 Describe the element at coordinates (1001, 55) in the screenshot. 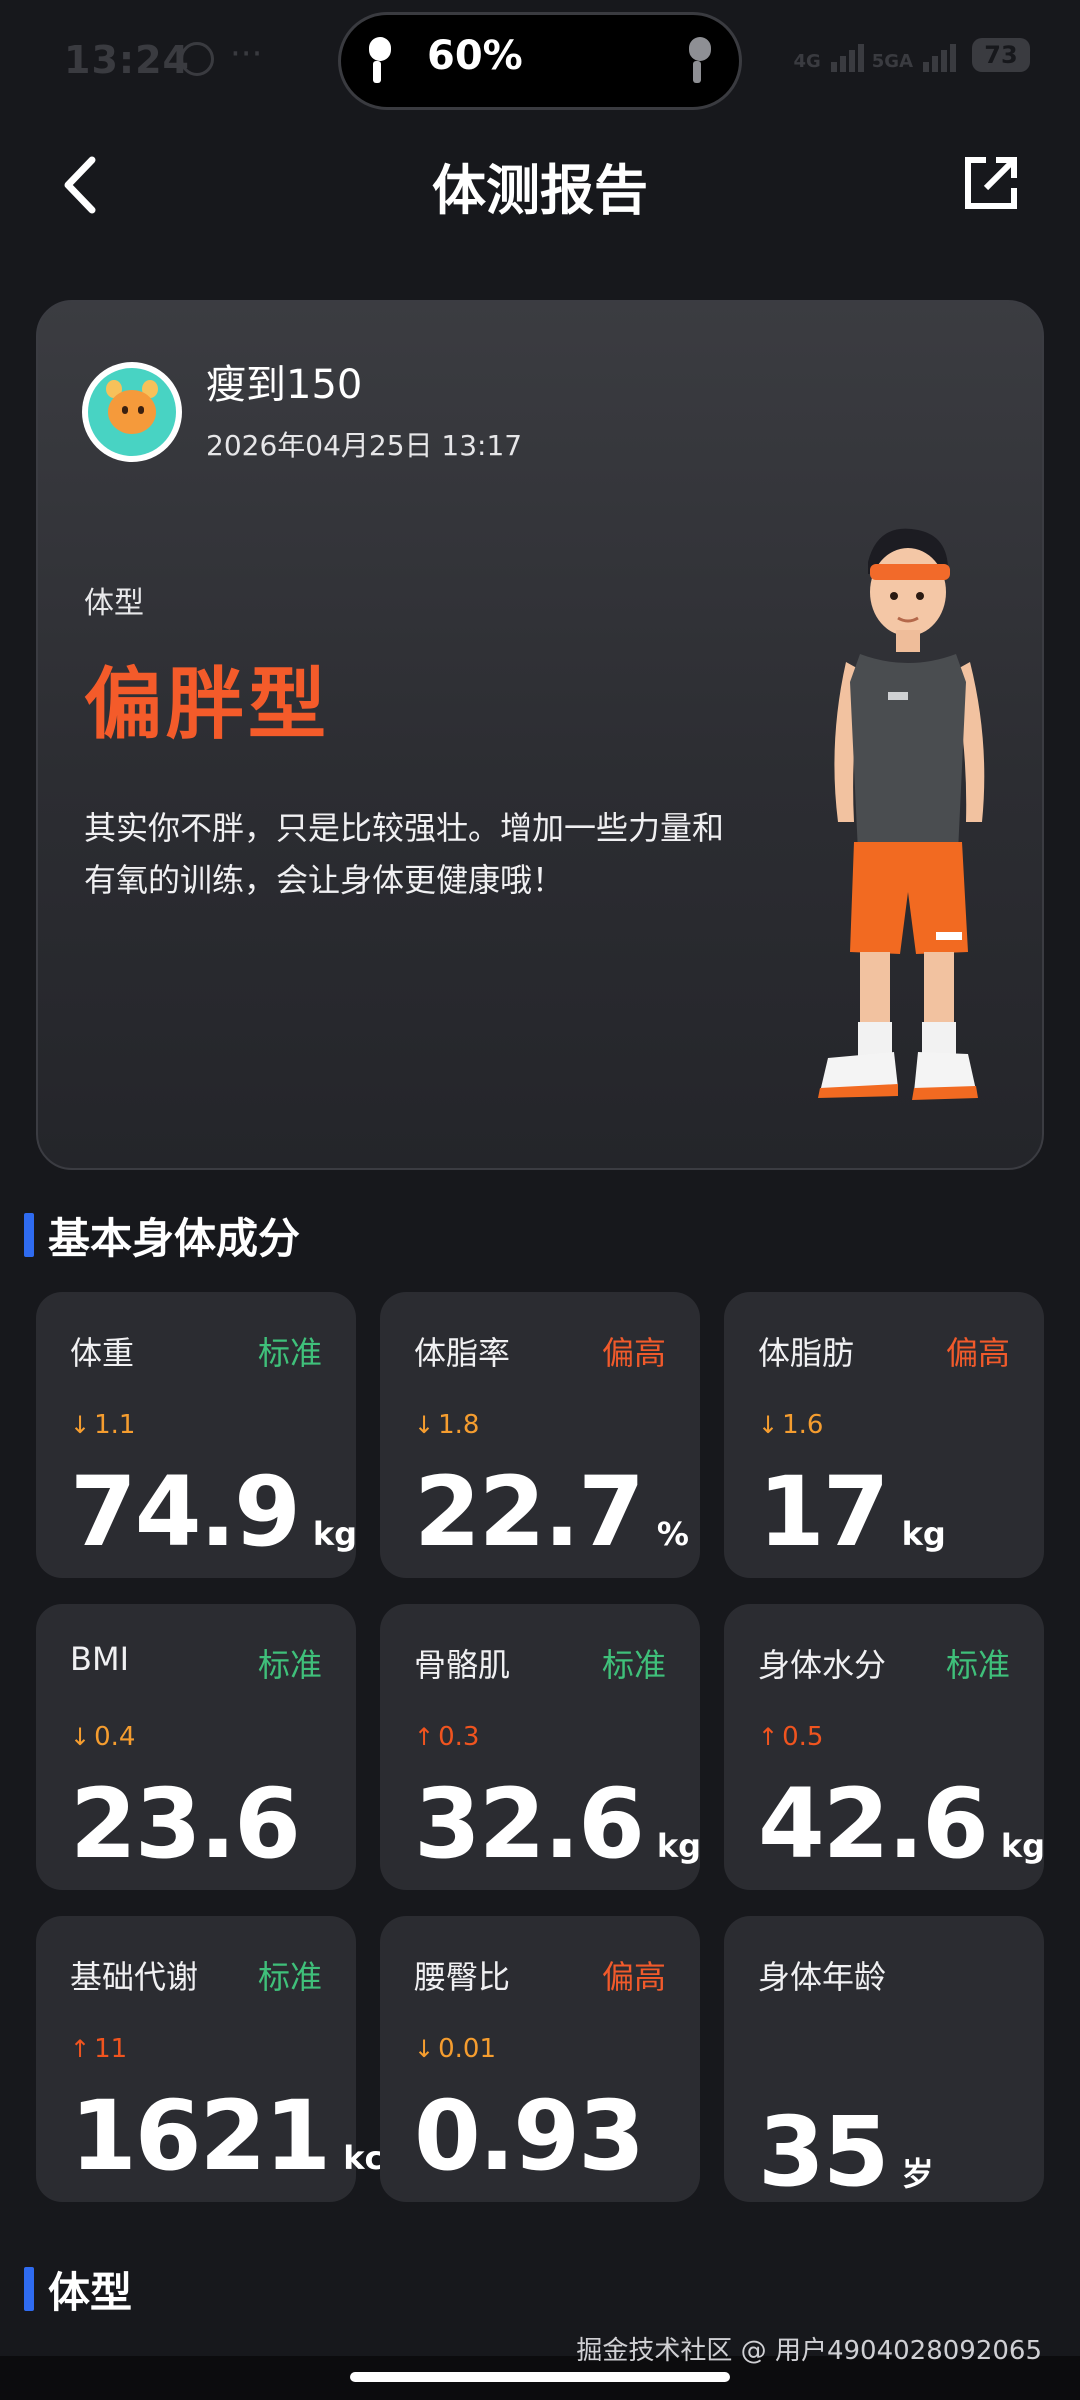

I see `battery-icon: 73` at that location.